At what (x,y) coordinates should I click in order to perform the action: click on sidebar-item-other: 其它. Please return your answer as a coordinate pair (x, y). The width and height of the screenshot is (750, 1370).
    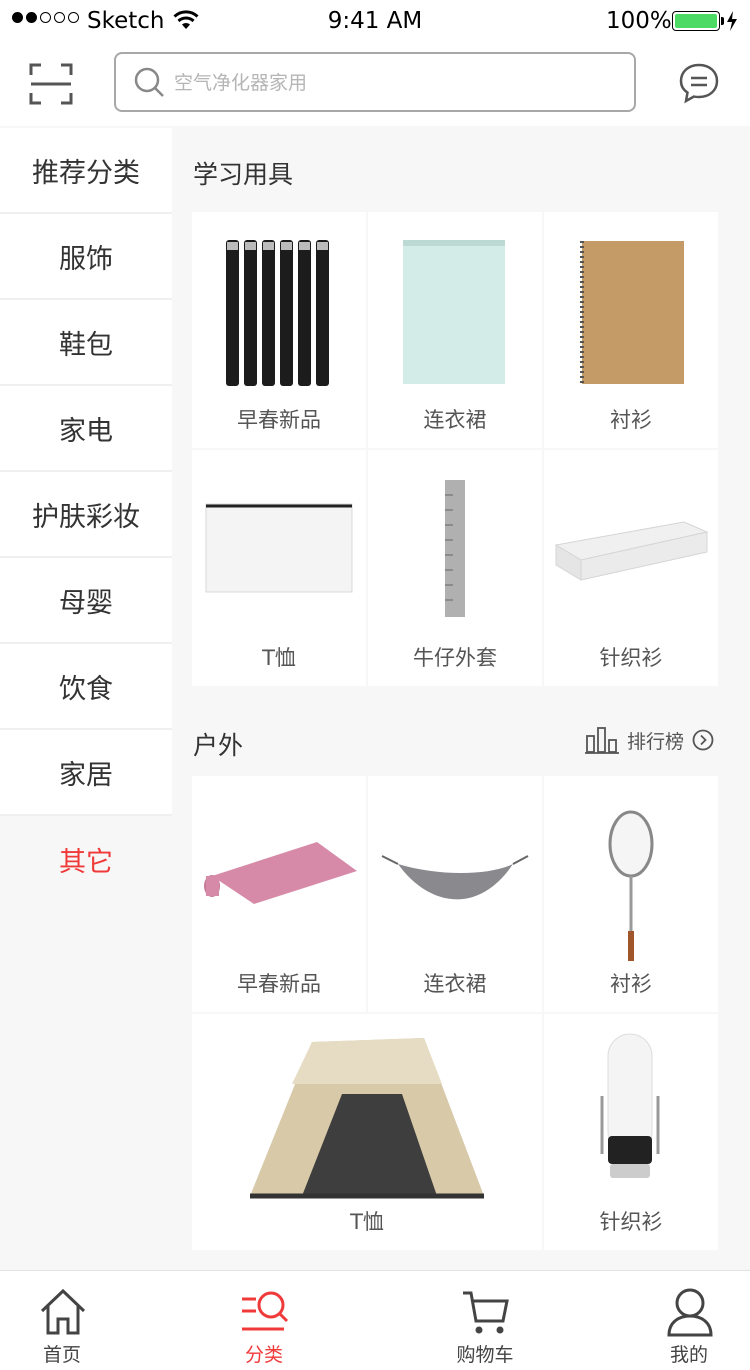
    Looking at the image, I should click on (86, 859).